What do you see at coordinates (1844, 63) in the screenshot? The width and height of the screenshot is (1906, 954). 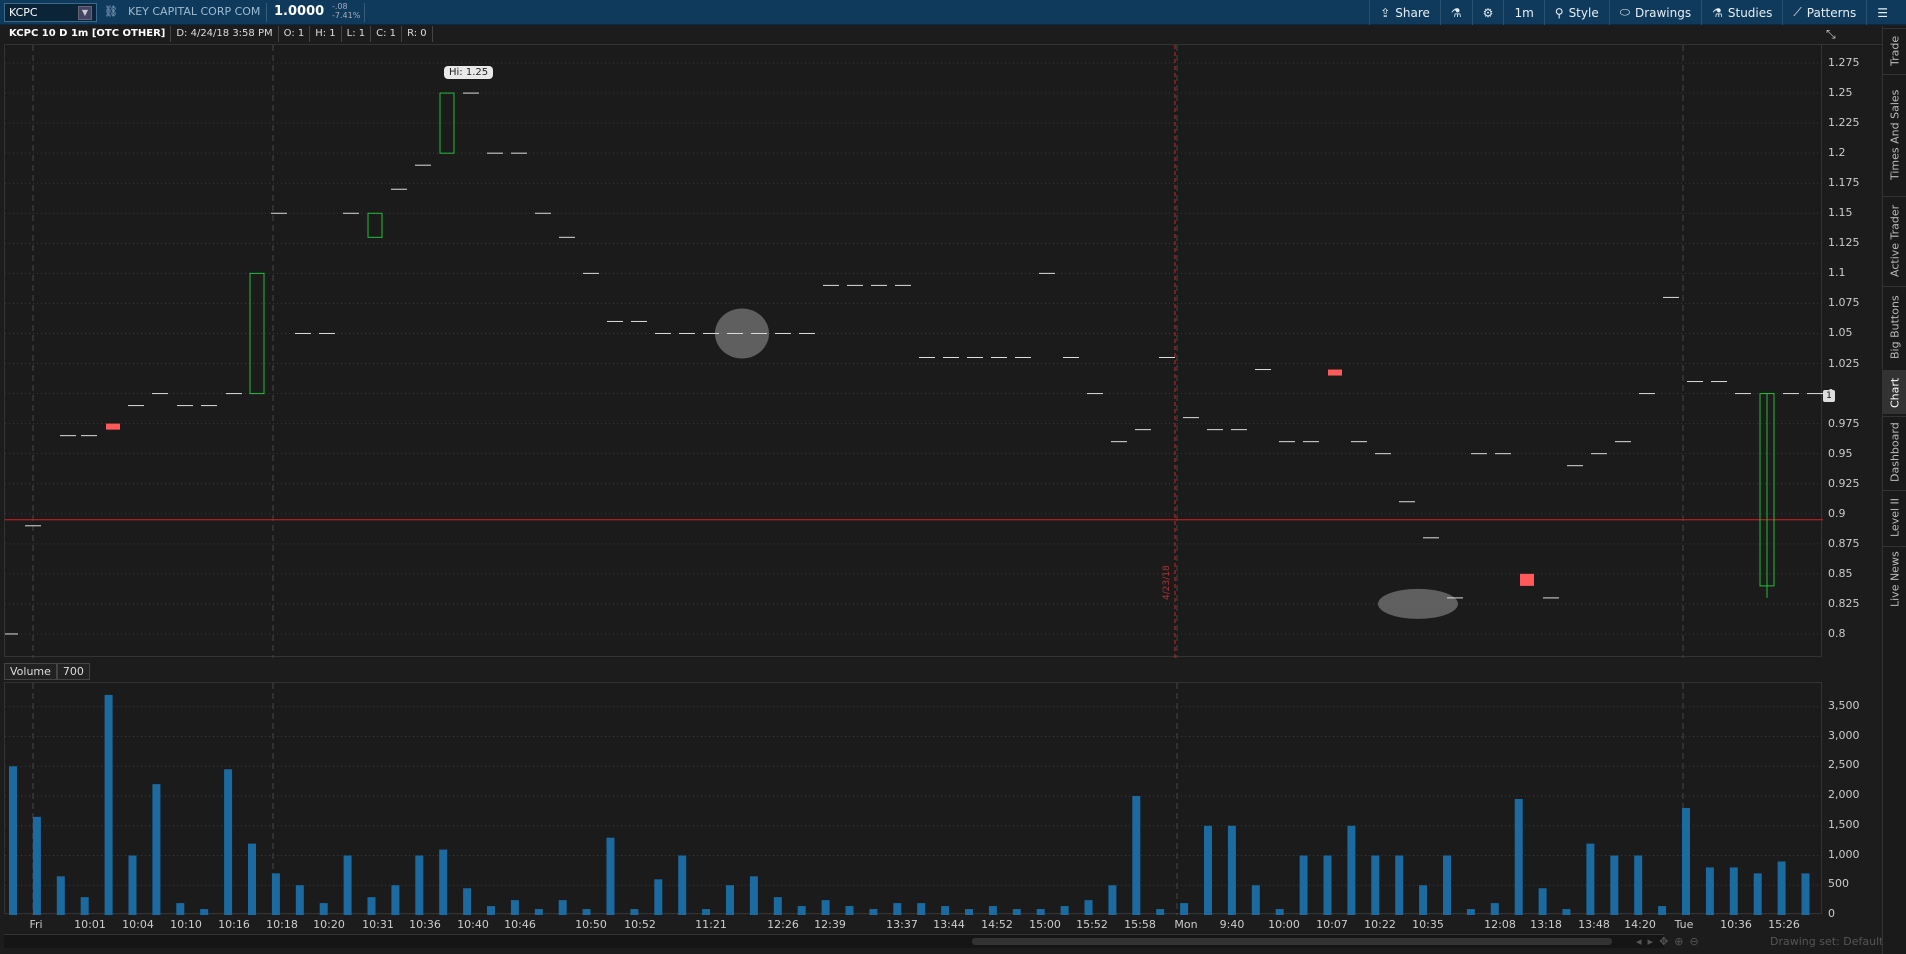 I see `price-tick-label: 1.275` at bounding box center [1844, 63].